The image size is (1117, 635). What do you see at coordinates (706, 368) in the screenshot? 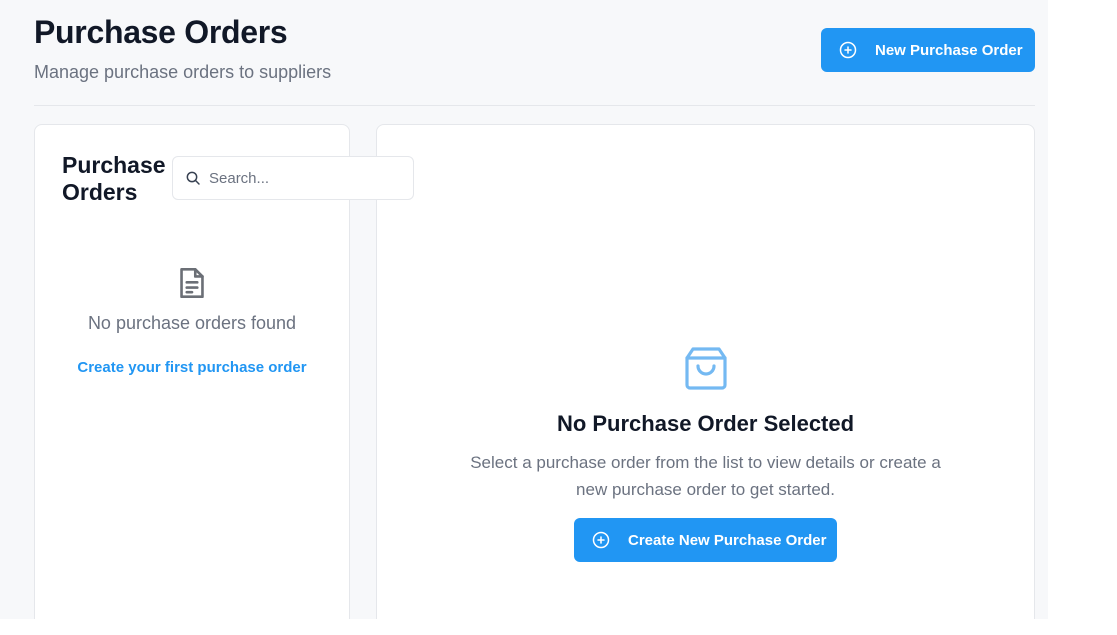
I see `shopping-bag-icon` at bounding box center [706, 368].